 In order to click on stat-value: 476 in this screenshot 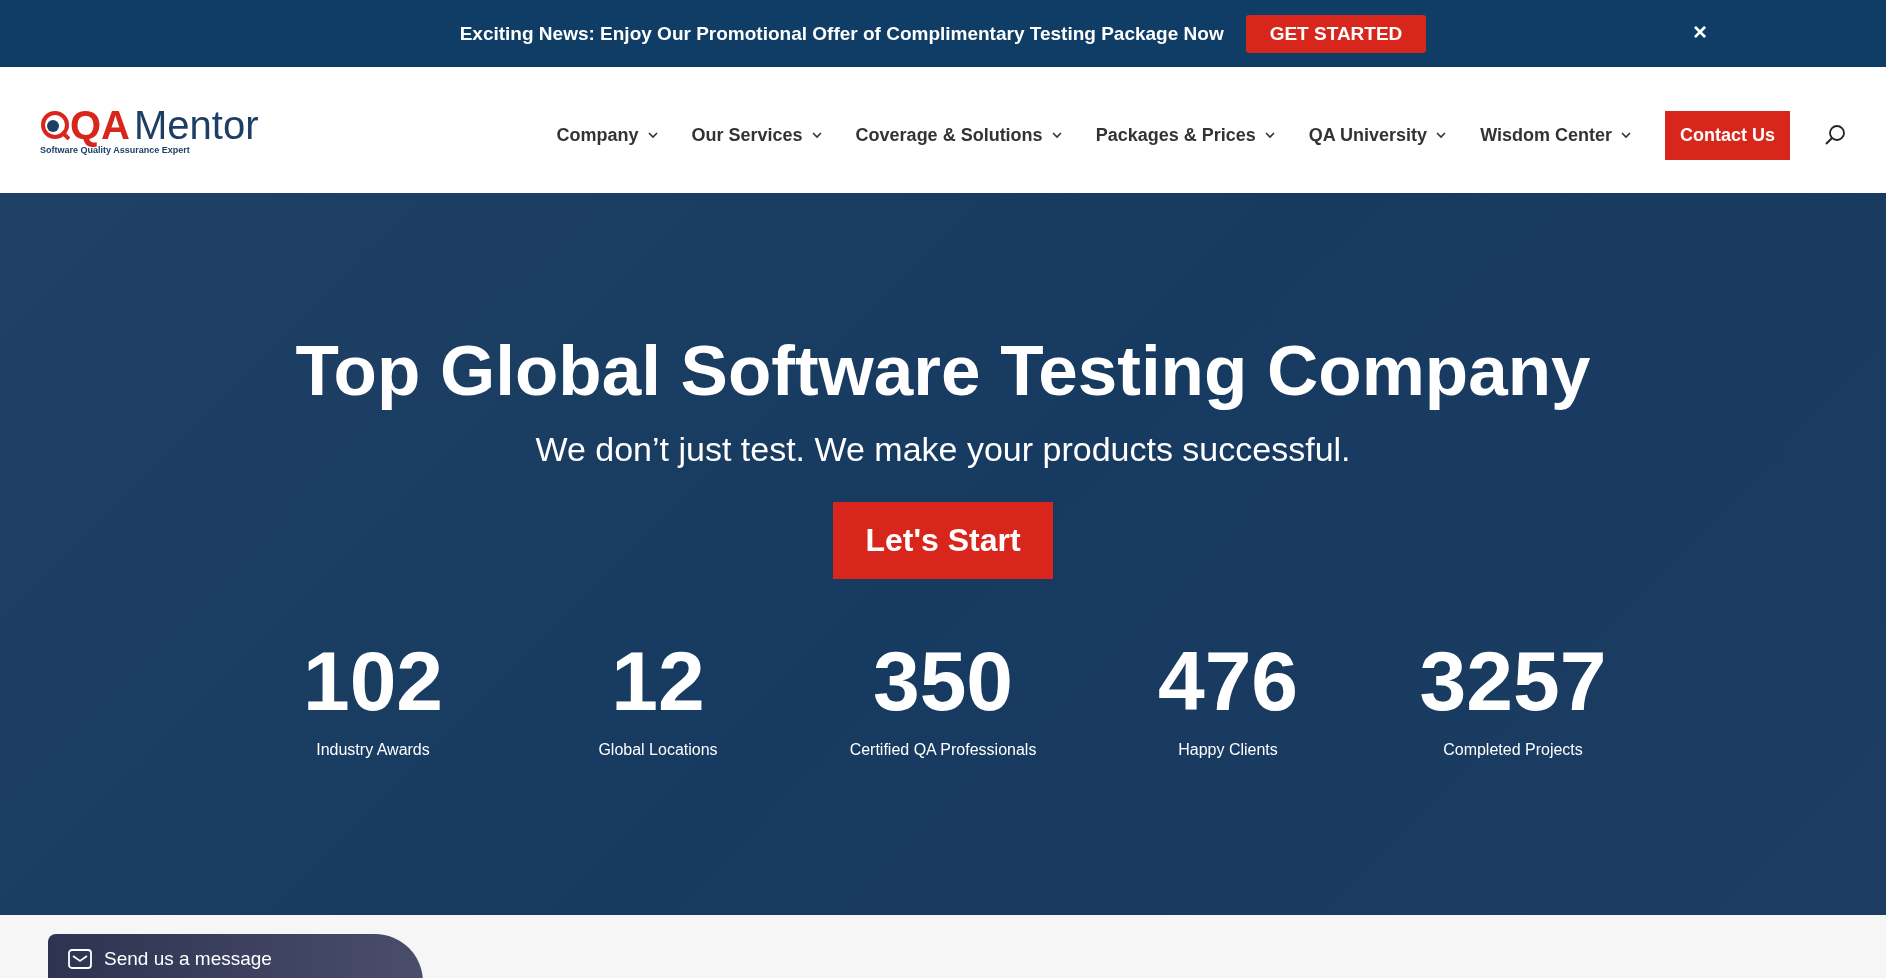, I will do `click(1228, 681)`.